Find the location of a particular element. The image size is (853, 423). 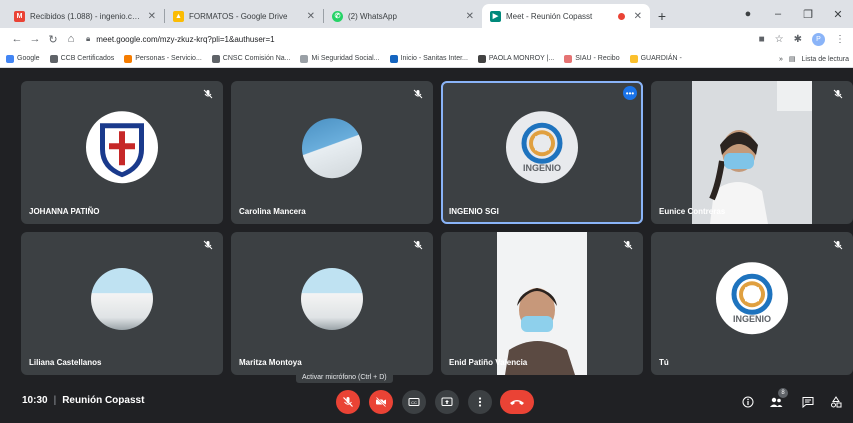

maximize-button: ❐ is located at coordinates (808, 14).